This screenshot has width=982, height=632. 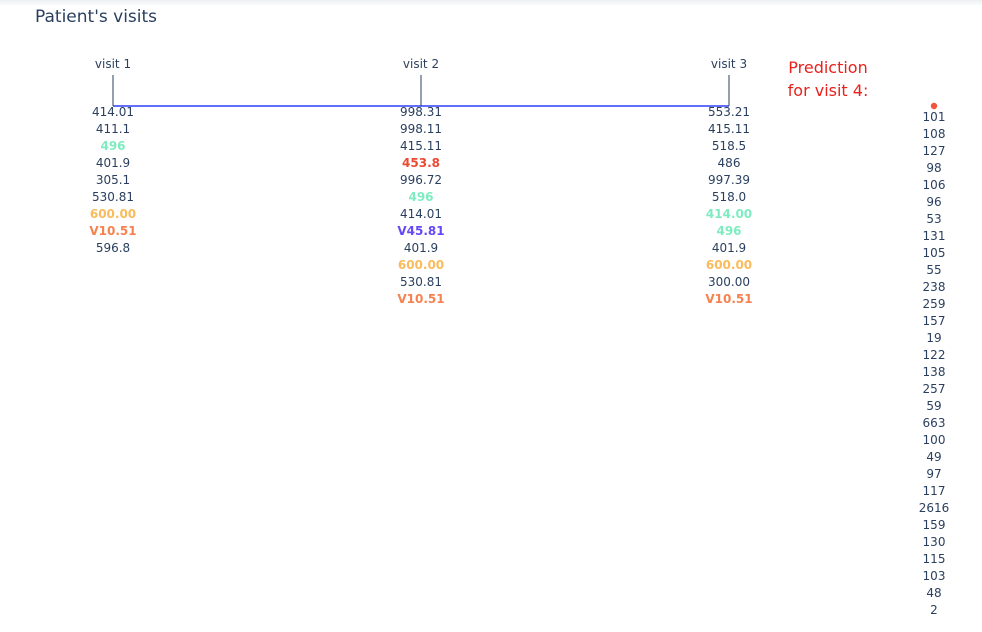 What do you see at coordinates (828, 90) in the screenshot?
I see `prediction-label-line2: for visit 4:` at bounding box center [828, 90].